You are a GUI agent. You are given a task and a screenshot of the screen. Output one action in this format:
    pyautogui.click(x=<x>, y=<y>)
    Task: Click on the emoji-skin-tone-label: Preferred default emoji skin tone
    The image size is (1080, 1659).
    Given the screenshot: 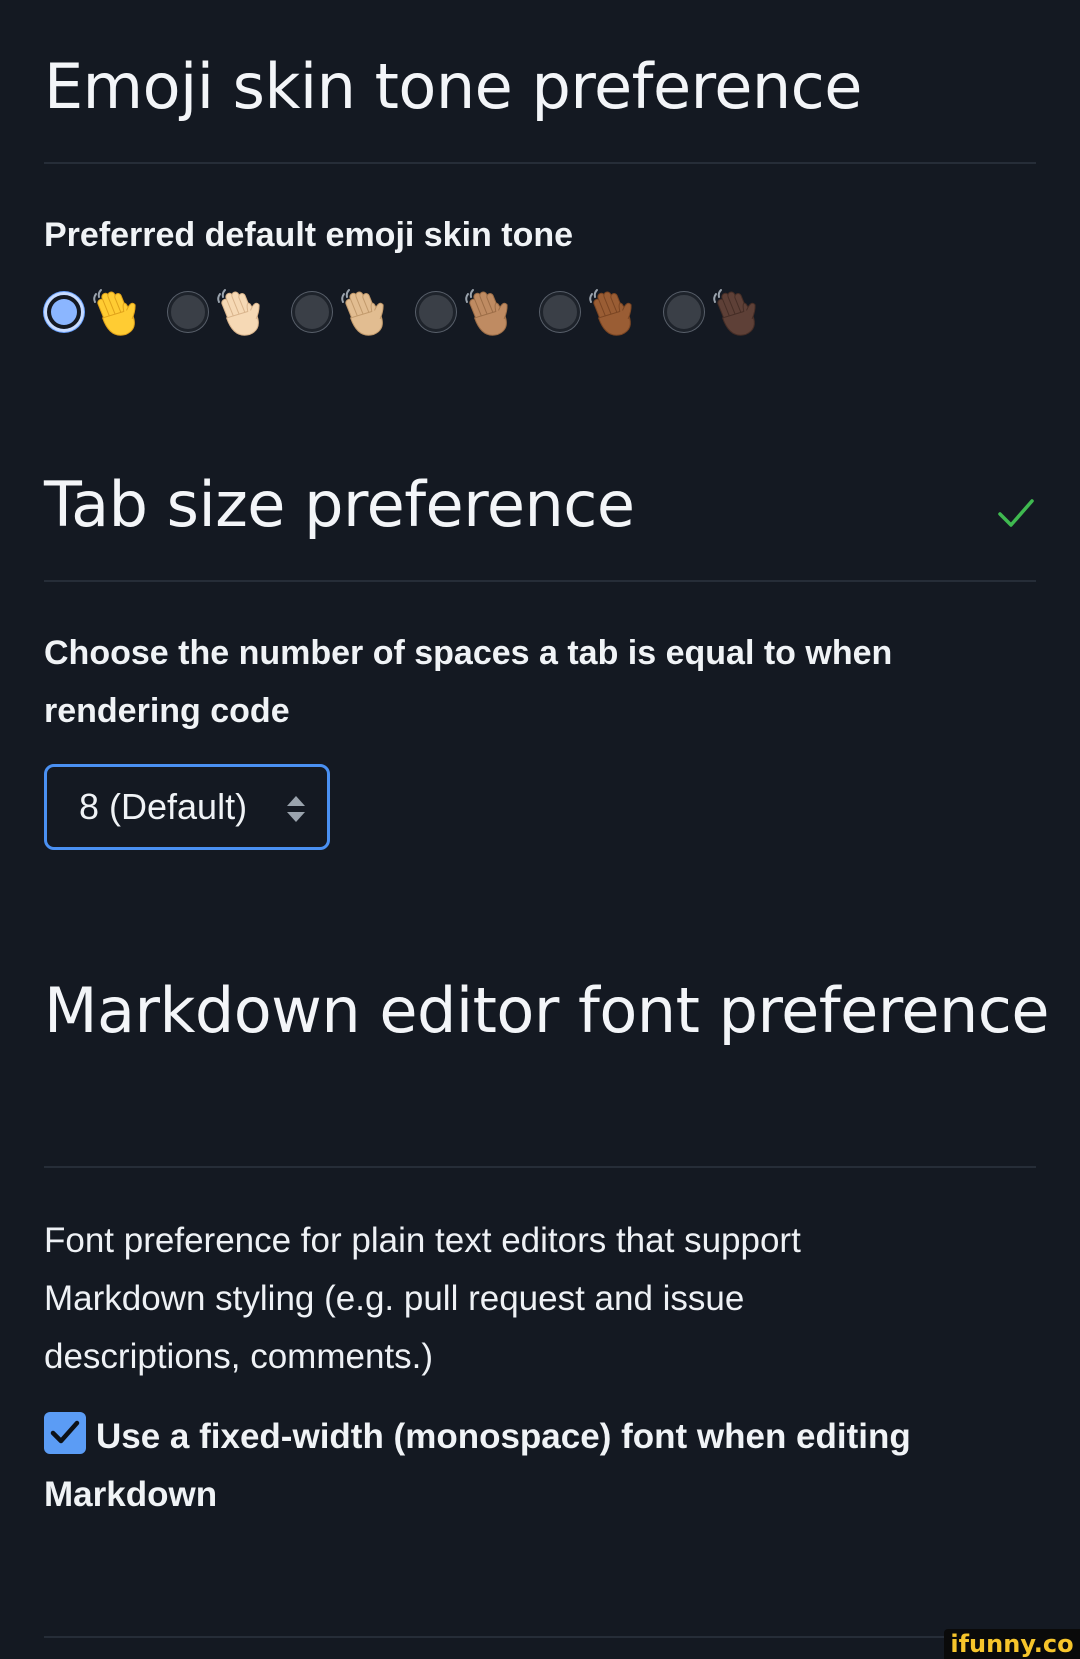 What is the action you would take?
    pyautogui.click(x=309, y=235)
    